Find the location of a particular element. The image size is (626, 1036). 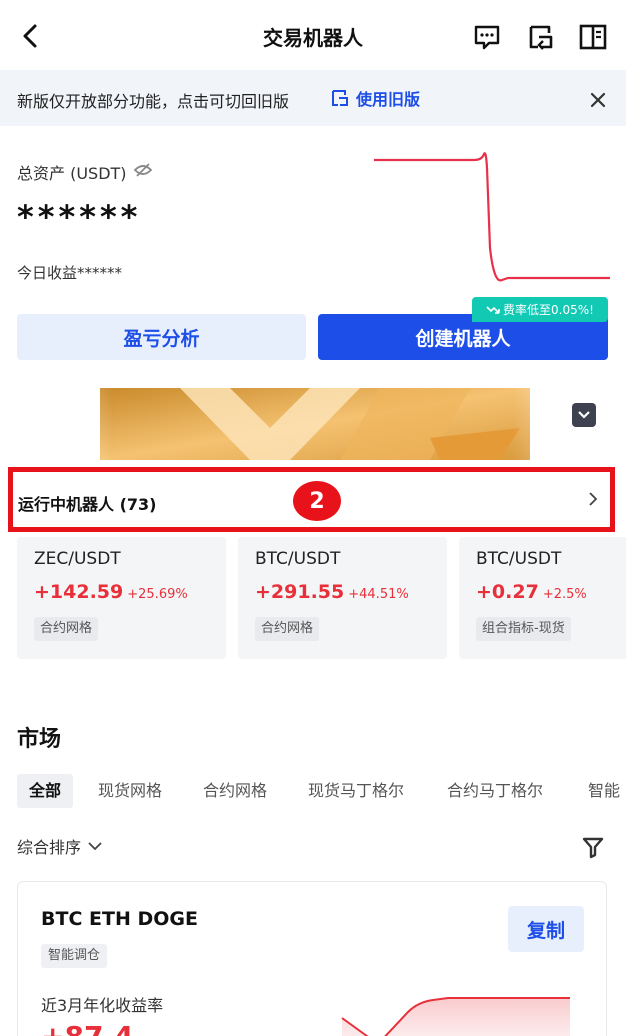

bot-profit: +0.27 +2.5% is located at coordinates (531, 592).